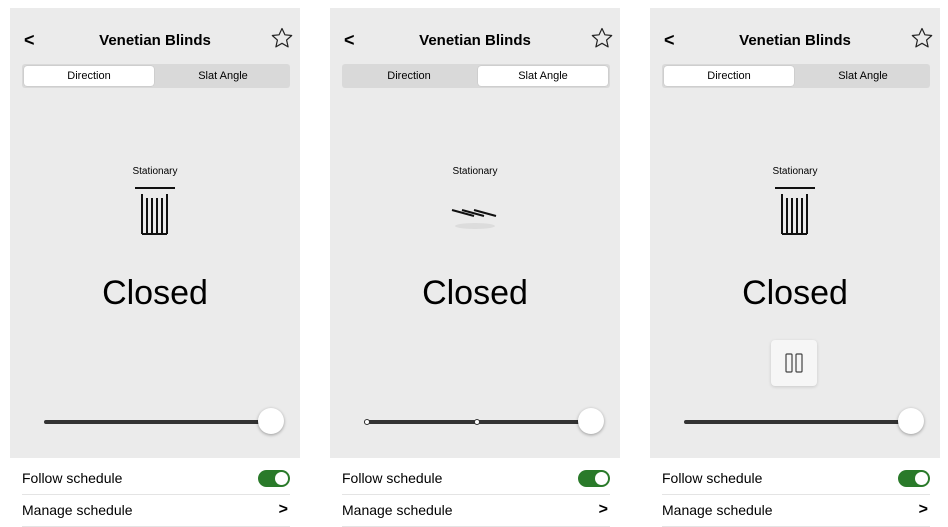  Describe the element at coordinates (477, 422) in the screenshot. I see `slider-mid-marker` at that location.